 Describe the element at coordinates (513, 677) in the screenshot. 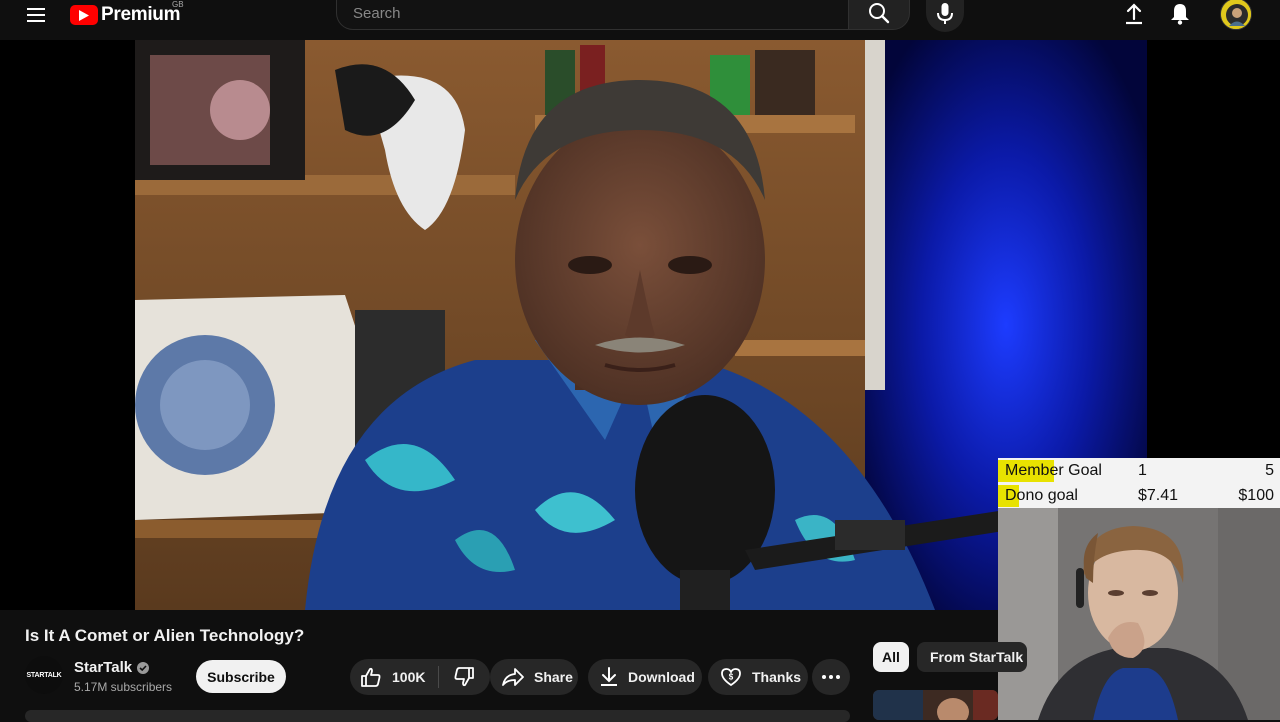

I see `share-arrow-icon` at that location.